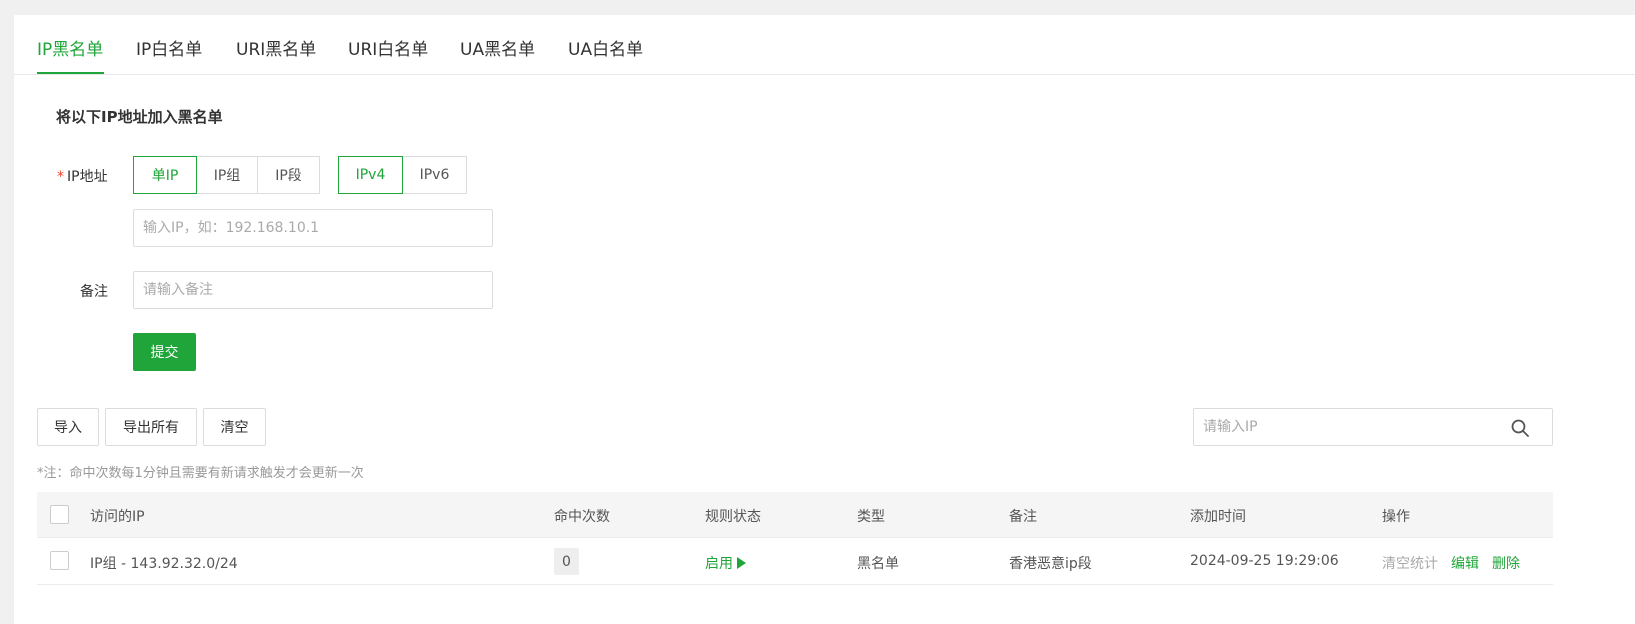 This screenshot has width=1635, height=624. What do you see at coordinates (1410, 563) in the screenshot?
I see `clear-stats-link: 清空统计` at bounding box center [1410, 563].